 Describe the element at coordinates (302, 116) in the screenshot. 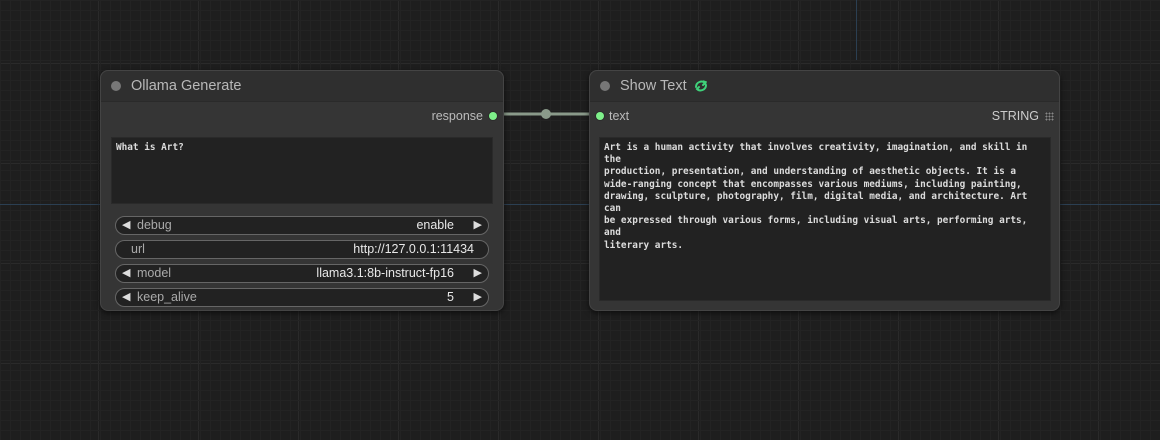

I see `output-slot-row: response` at that location.